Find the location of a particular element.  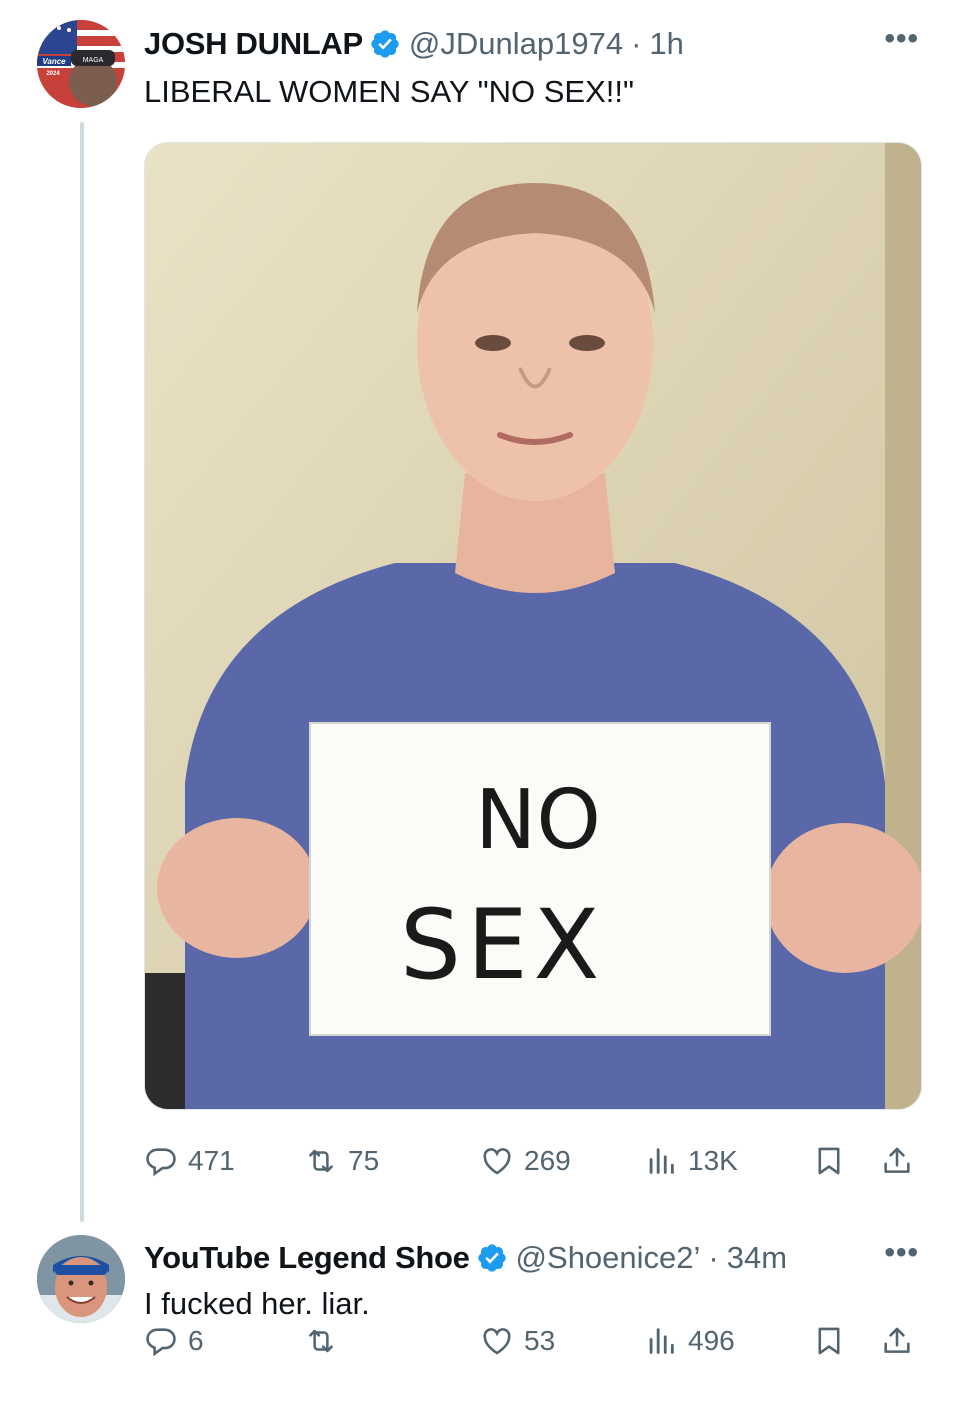

repost-button is located at coordinates (326, 1341).